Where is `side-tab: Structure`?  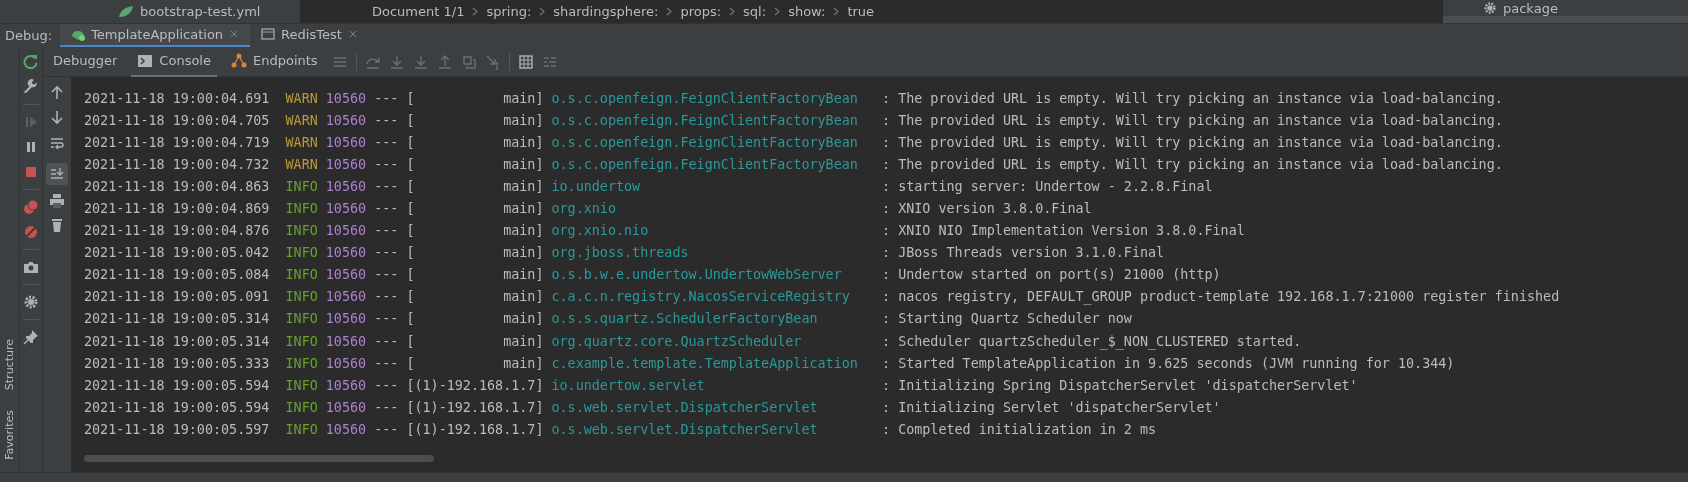 side-tab: Structure is located at coordinates (9, 365).